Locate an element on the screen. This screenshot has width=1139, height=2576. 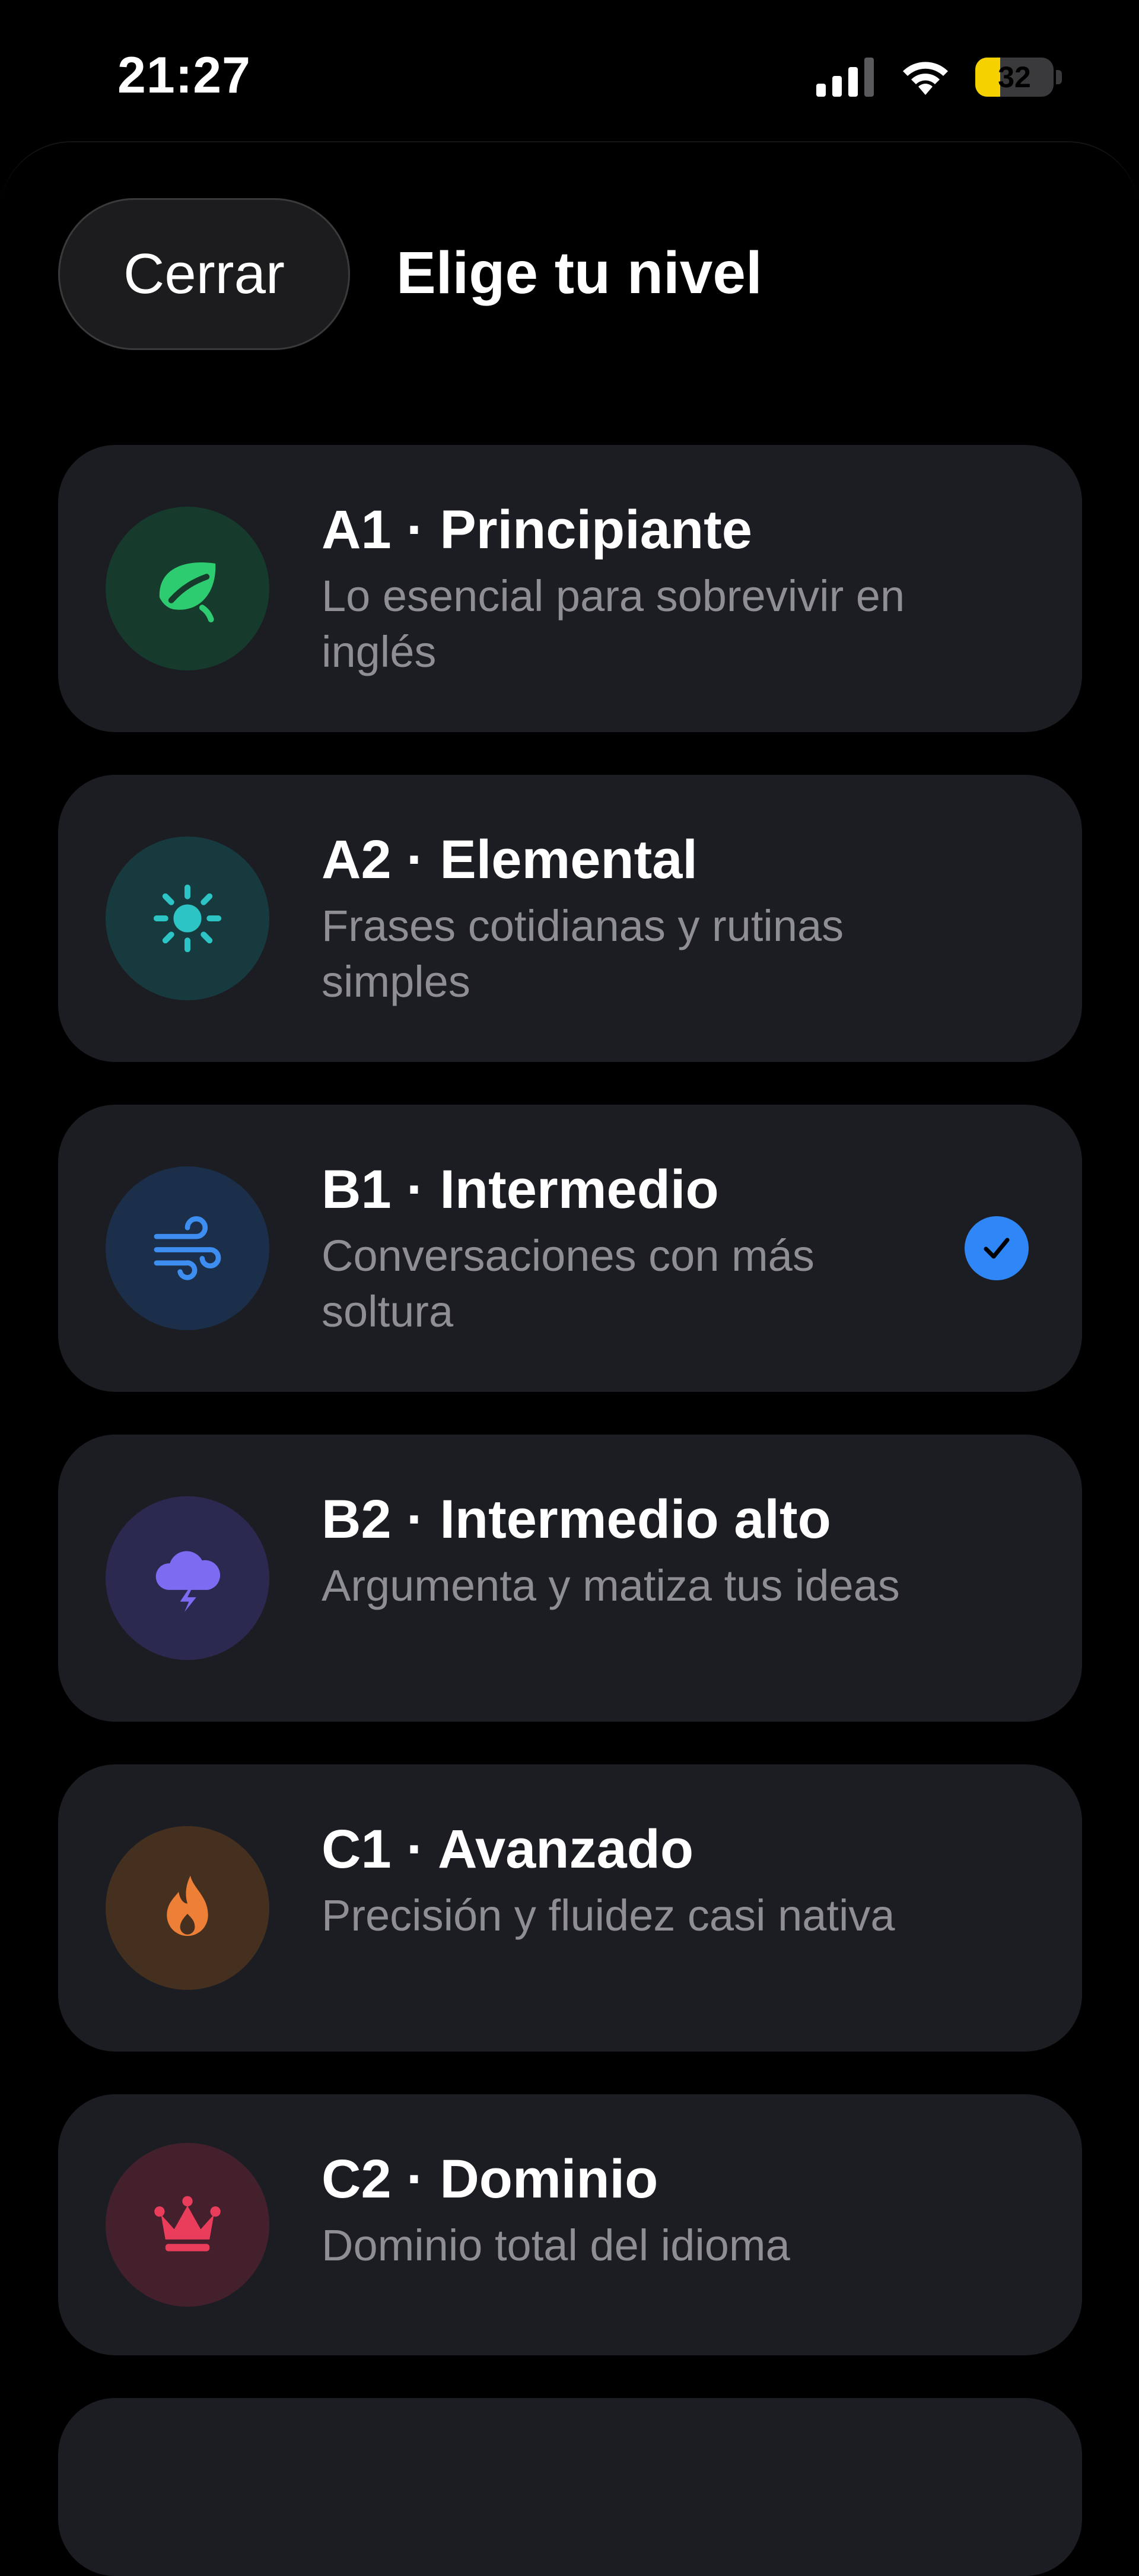
level-title: C1 · Avanzado is located at coordinates (508, 1849).